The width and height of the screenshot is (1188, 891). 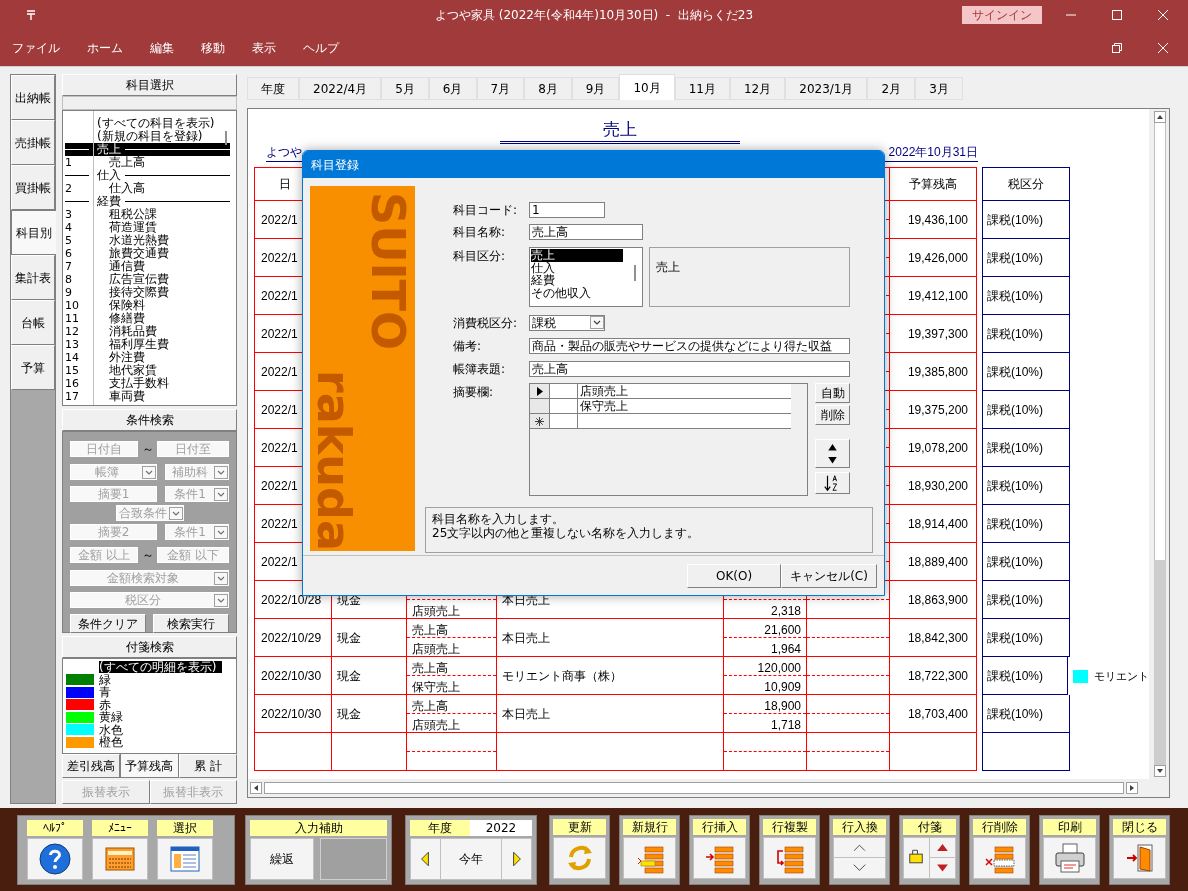 What do you see at coordinates (33, 142) in the screenshot?
I see `side-tab: 売掛帳` at bounding box center [33, 142].